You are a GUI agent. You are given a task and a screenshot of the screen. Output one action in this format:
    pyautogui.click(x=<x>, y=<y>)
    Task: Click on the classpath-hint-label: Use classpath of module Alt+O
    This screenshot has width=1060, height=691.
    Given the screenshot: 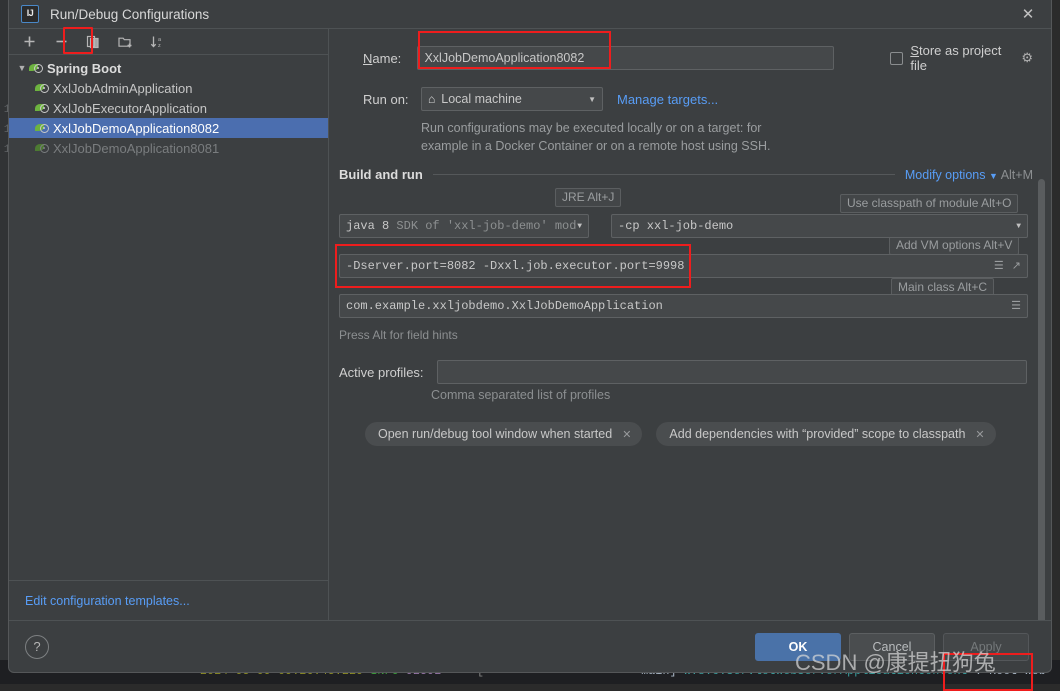 What is the action you would take?
    pyautogui.click(x=929, y=203)
    